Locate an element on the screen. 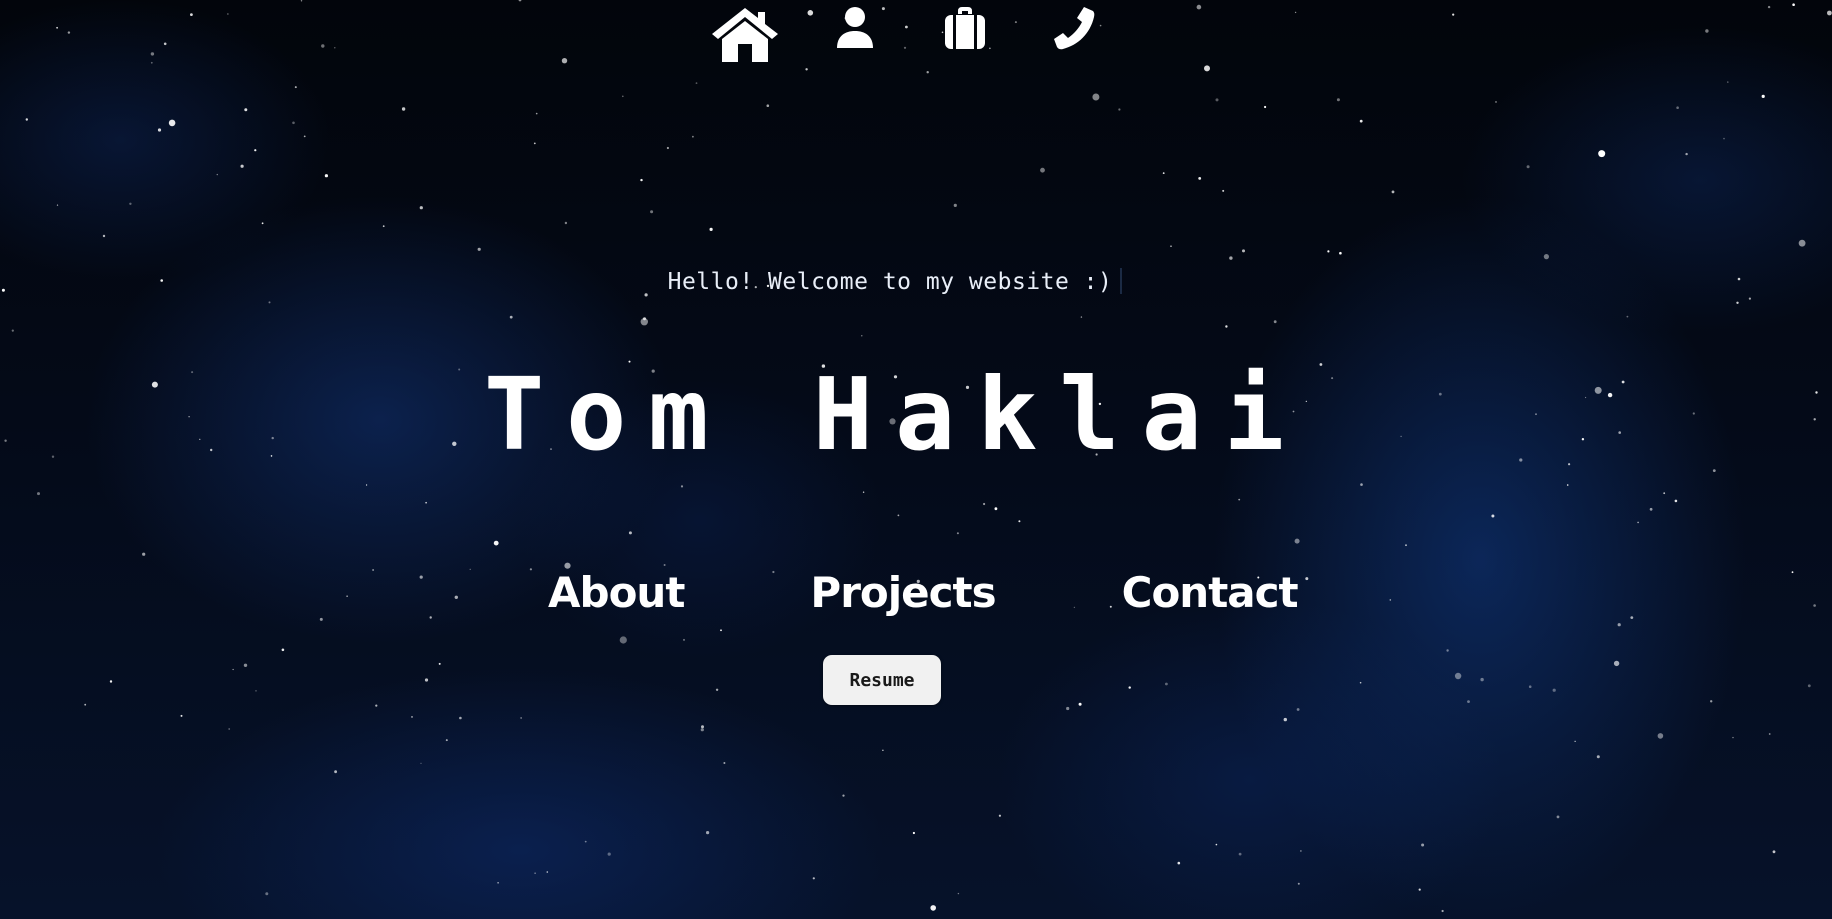 The image size is (1832, 919). phone-icon is located at coordinates (1074, 28).